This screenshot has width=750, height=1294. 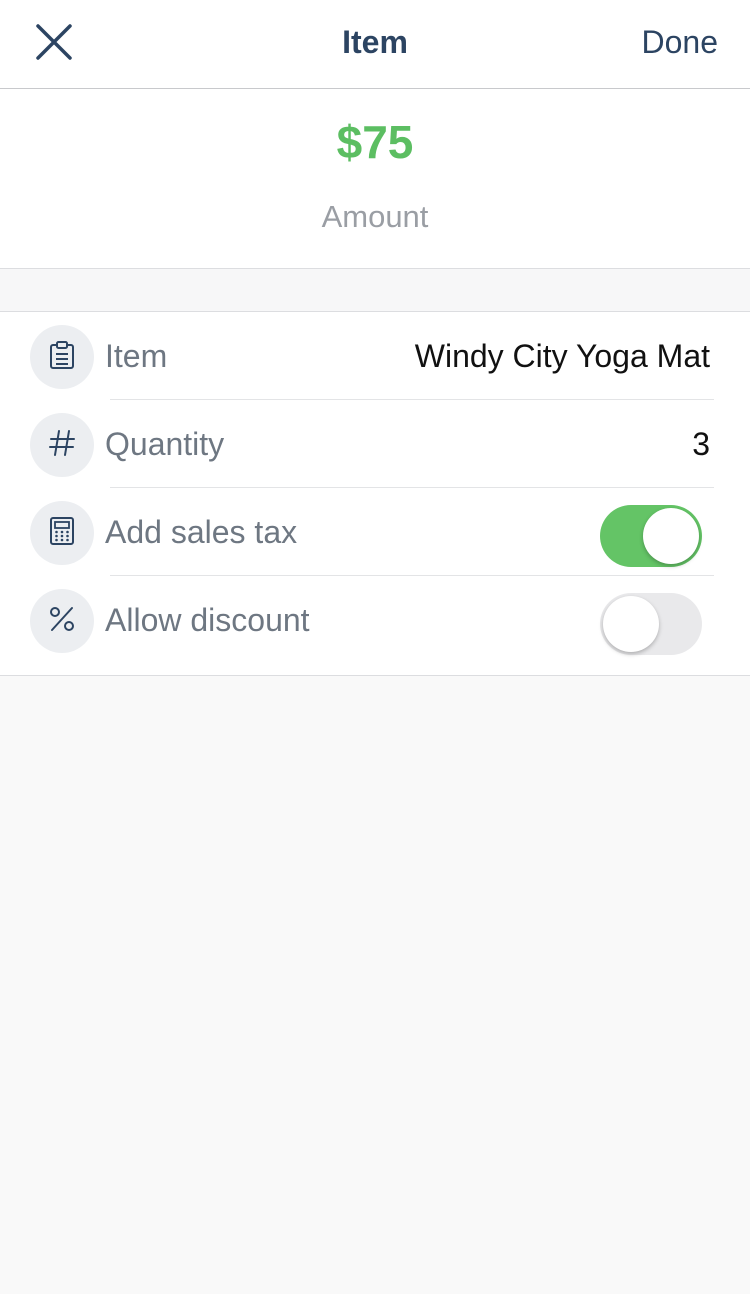 I want to click on clipboard-icon, so click(x=62, y=357).